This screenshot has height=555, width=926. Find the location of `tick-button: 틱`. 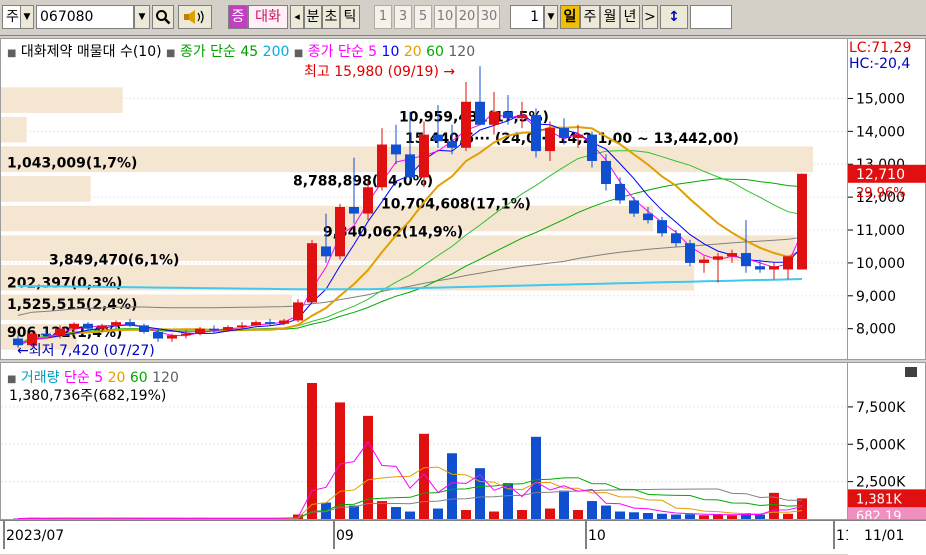

tick-button: 틱 is located at coordinates (350, 17).